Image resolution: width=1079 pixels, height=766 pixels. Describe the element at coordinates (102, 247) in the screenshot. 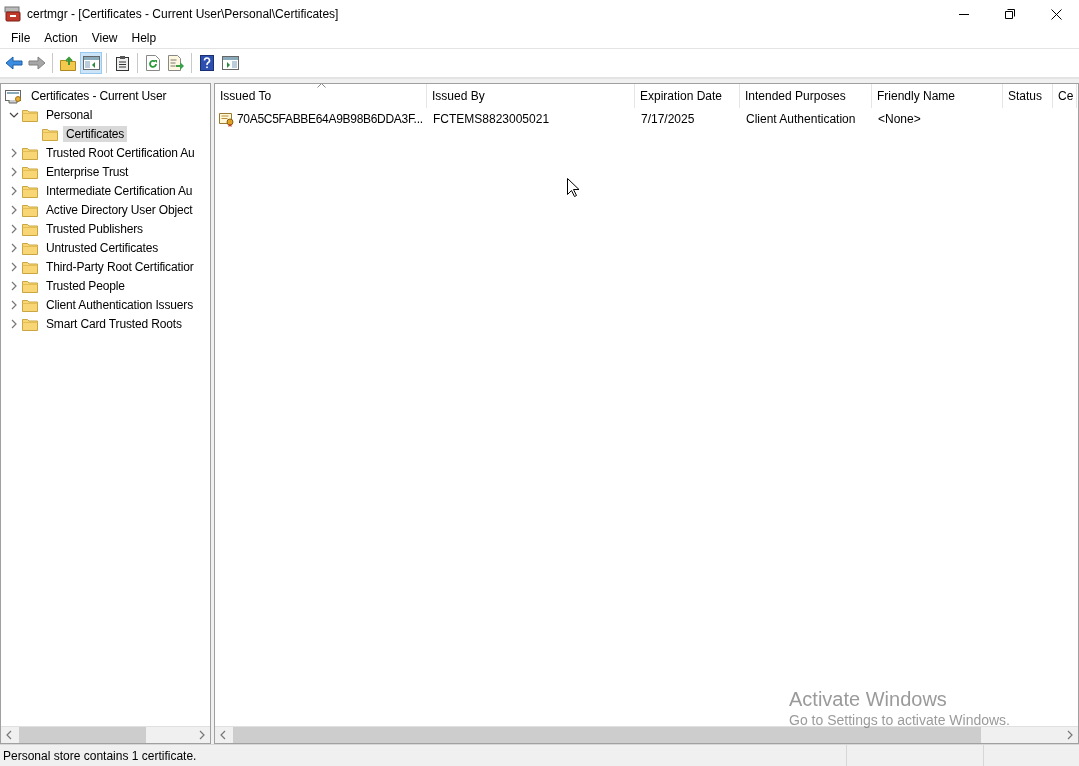

I see `tree-item: Untrusted Certificates` at that location.